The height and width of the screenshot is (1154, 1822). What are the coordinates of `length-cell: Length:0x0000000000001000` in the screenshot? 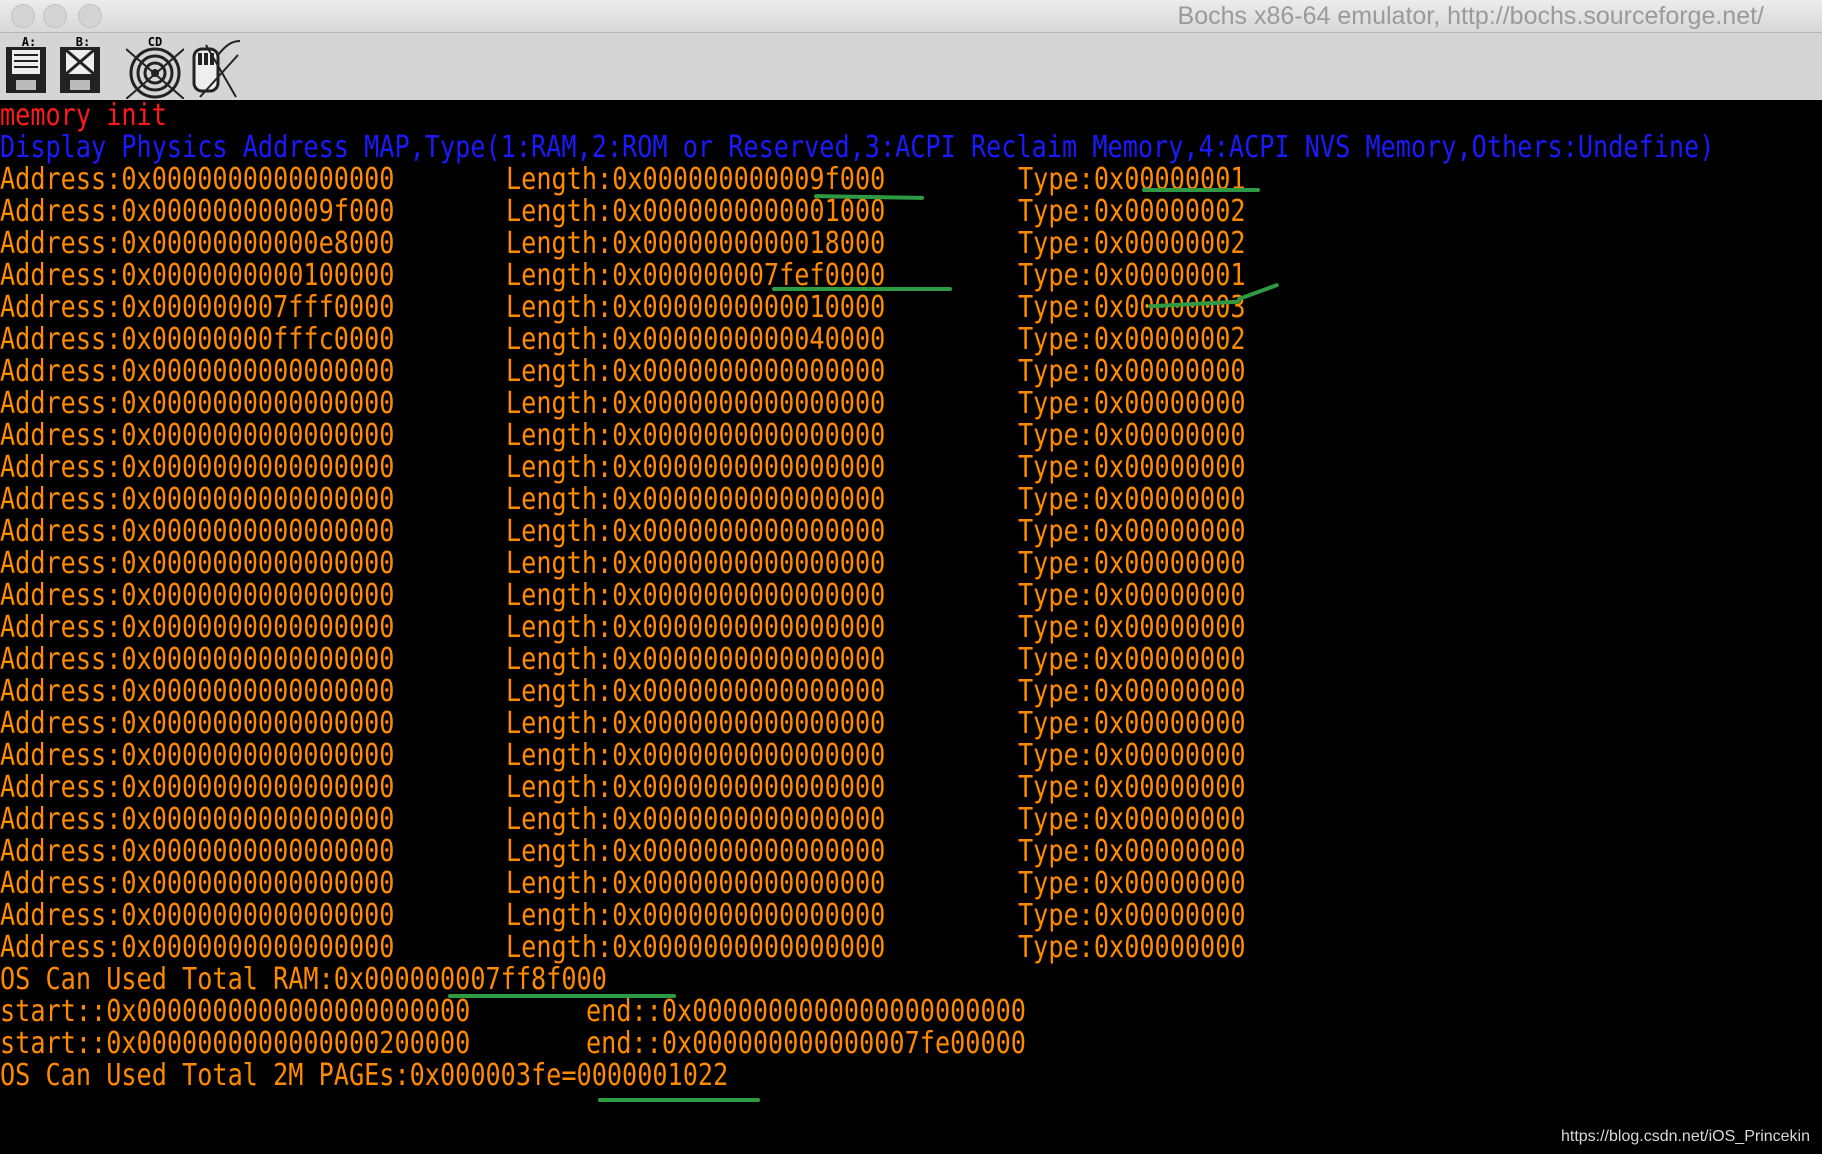 It's located at (696, 211).